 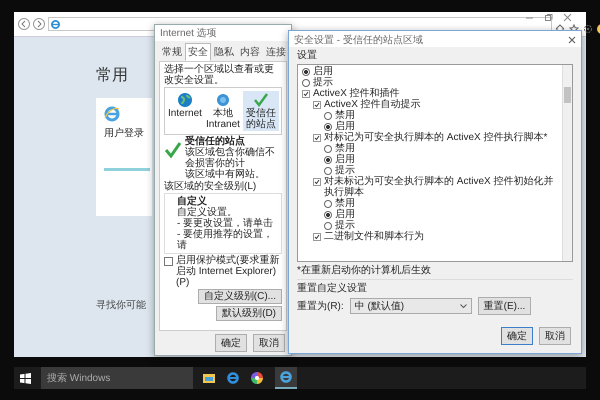 I want to click on back-button-icon, so click(x=24, y=24).